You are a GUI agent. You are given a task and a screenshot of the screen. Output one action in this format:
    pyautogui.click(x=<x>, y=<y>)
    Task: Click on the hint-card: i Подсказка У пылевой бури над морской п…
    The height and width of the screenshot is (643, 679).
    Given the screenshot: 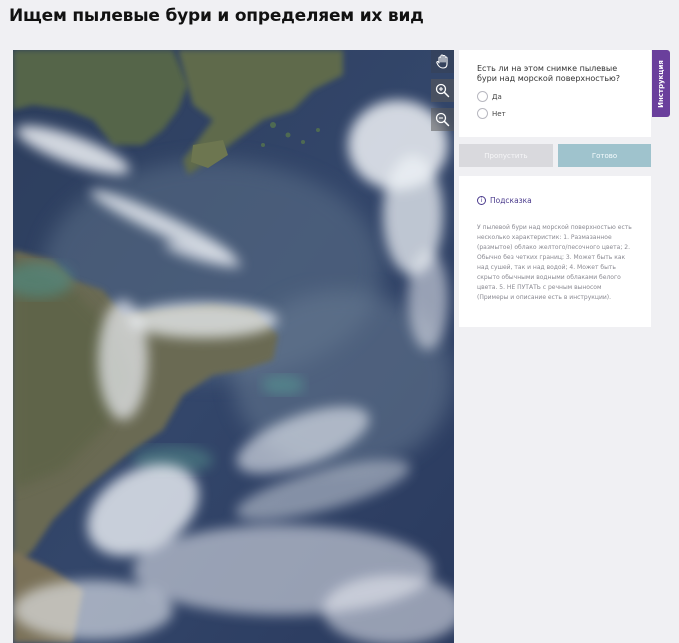 What is the action you would take?
    pyautogui.click(x=555, y=251)
    